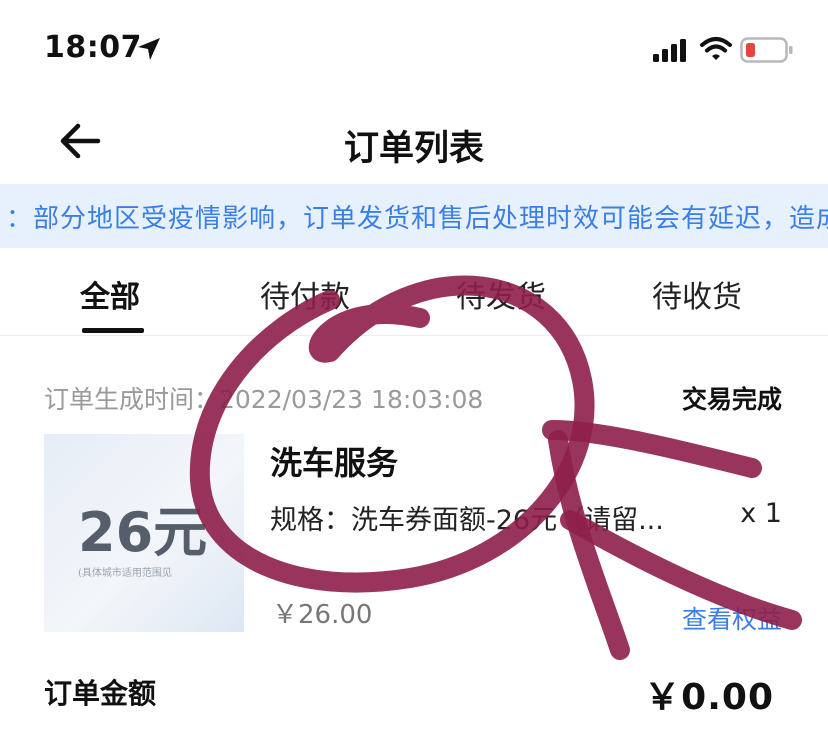  What do you see at coordinates (669, 50) in the screenshot?
I see `signal-icon` at bounding box center [669, 50].